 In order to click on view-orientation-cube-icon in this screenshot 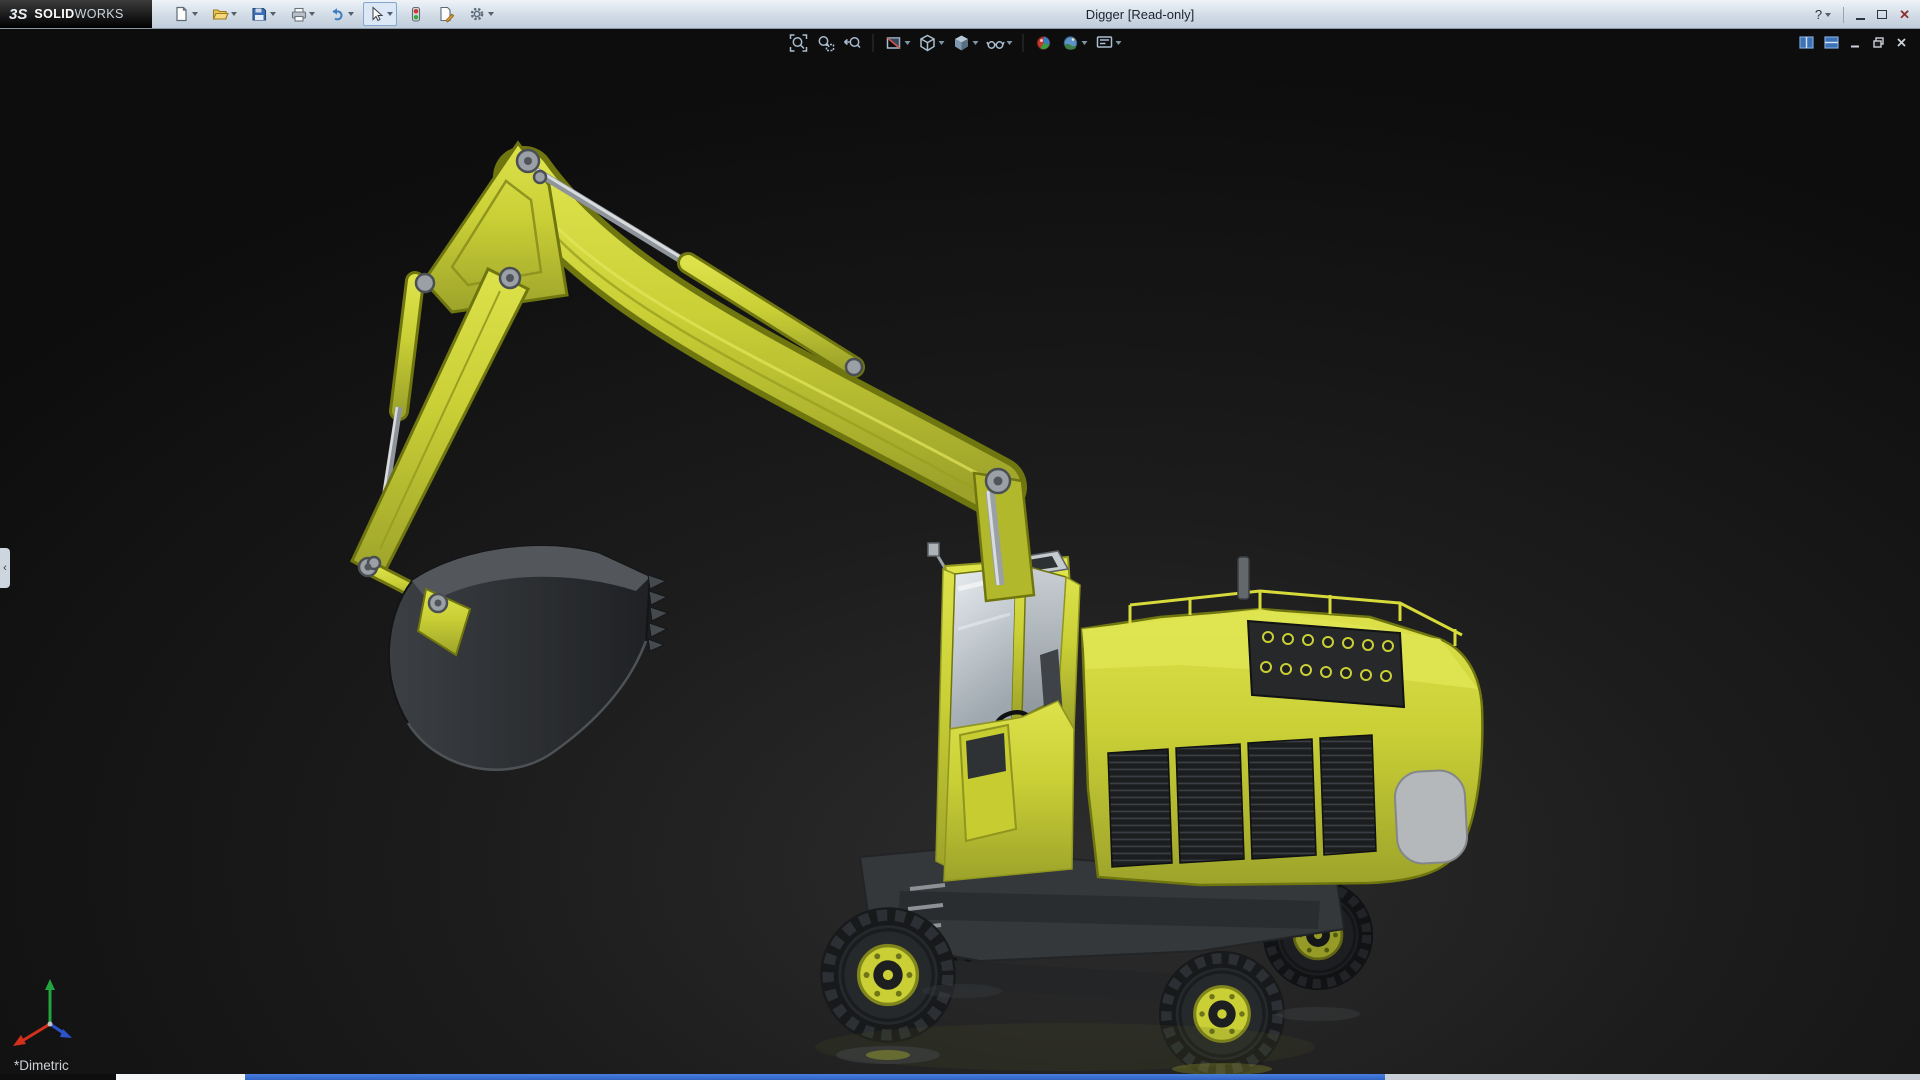, I will do `click(927, 43)`.